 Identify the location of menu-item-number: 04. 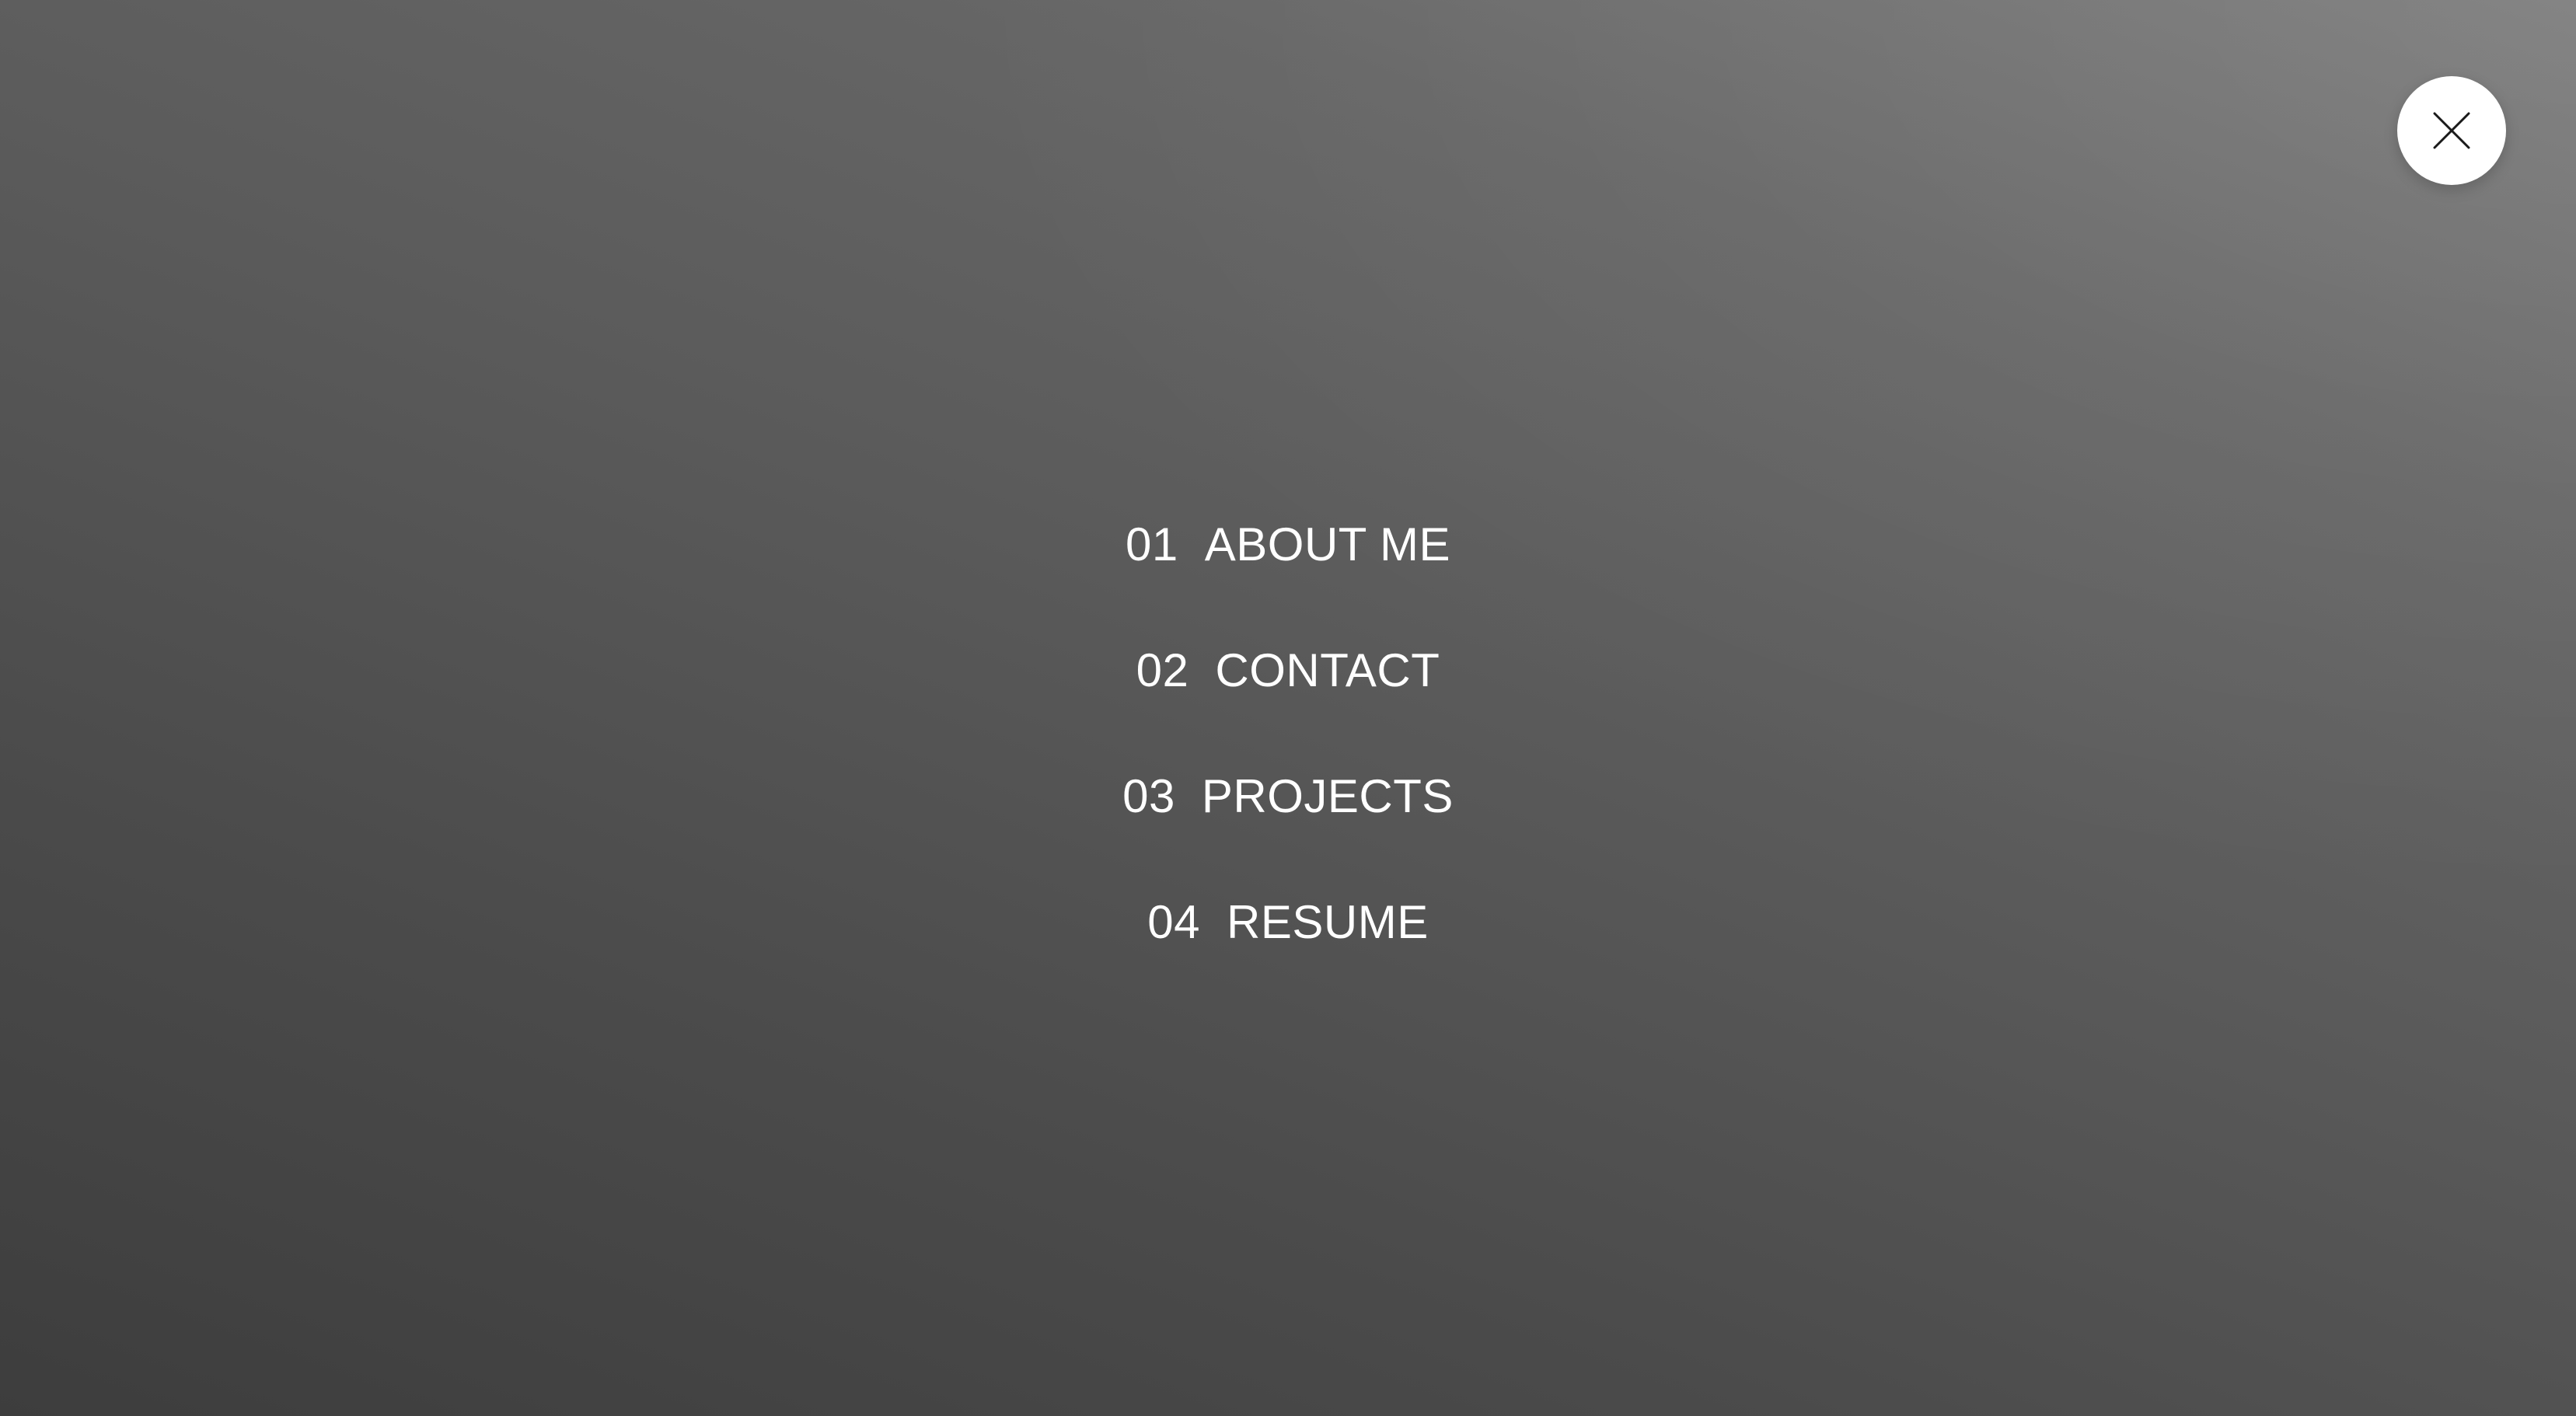
(1174, 922).